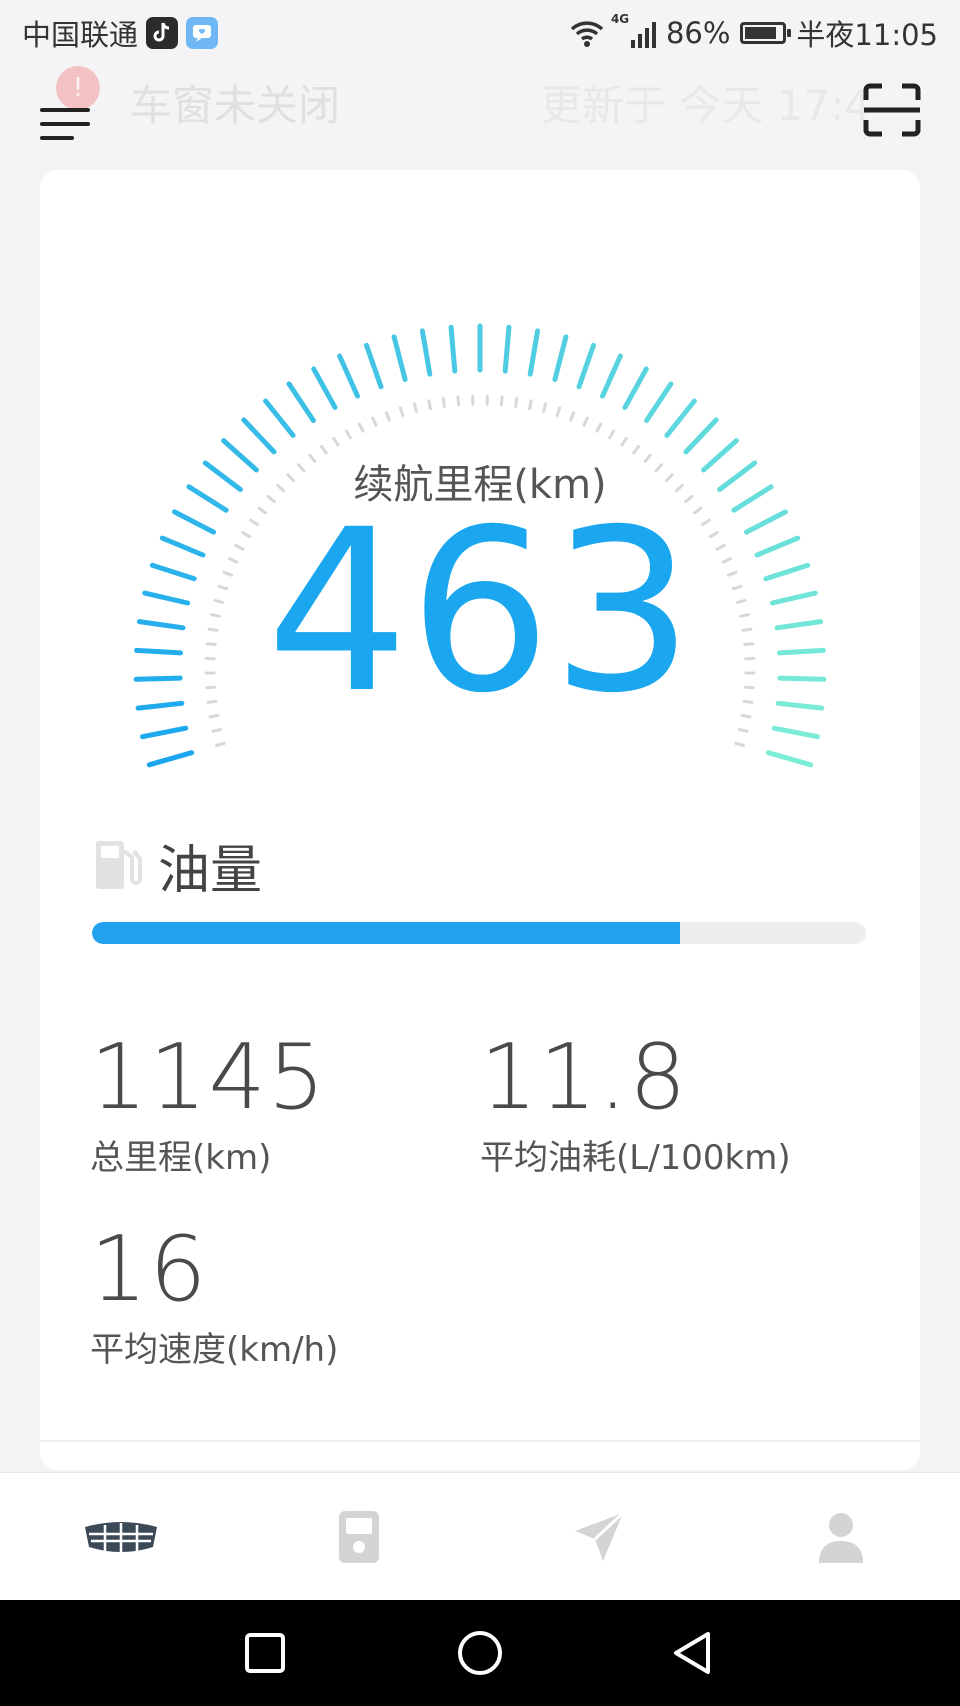  Describe the element at coordinates (480, 117) in the screenshot. I see `top-bar: ! 车窗未关闭 更新于 今天 17:4` at that location.